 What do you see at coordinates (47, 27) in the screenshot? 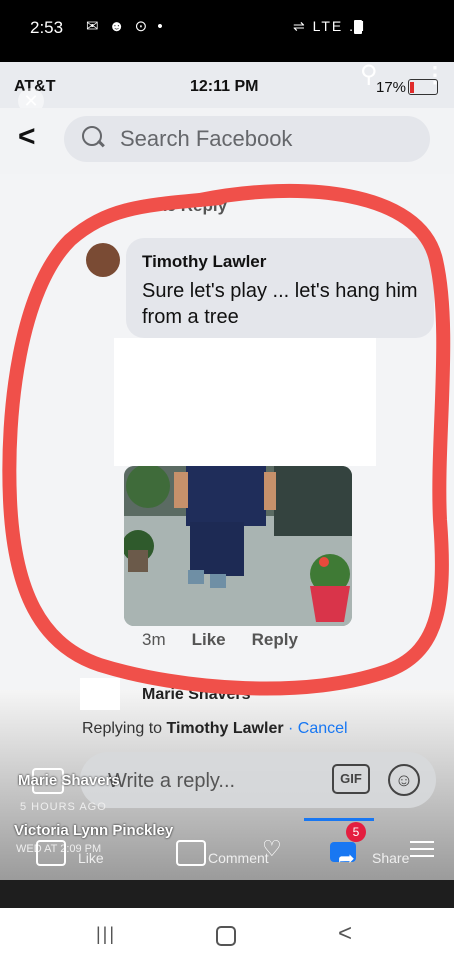
I see `outer-clock: 2:53` at bounding box center [47, 27].